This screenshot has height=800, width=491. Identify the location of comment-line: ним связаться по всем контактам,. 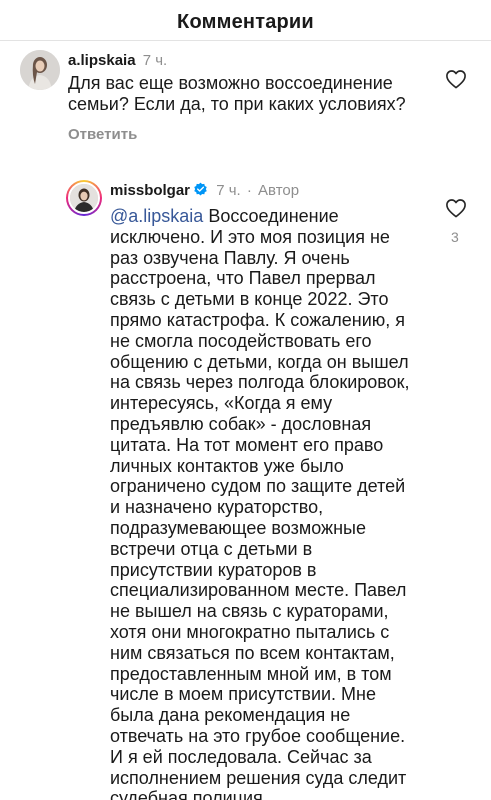
(252, 652).